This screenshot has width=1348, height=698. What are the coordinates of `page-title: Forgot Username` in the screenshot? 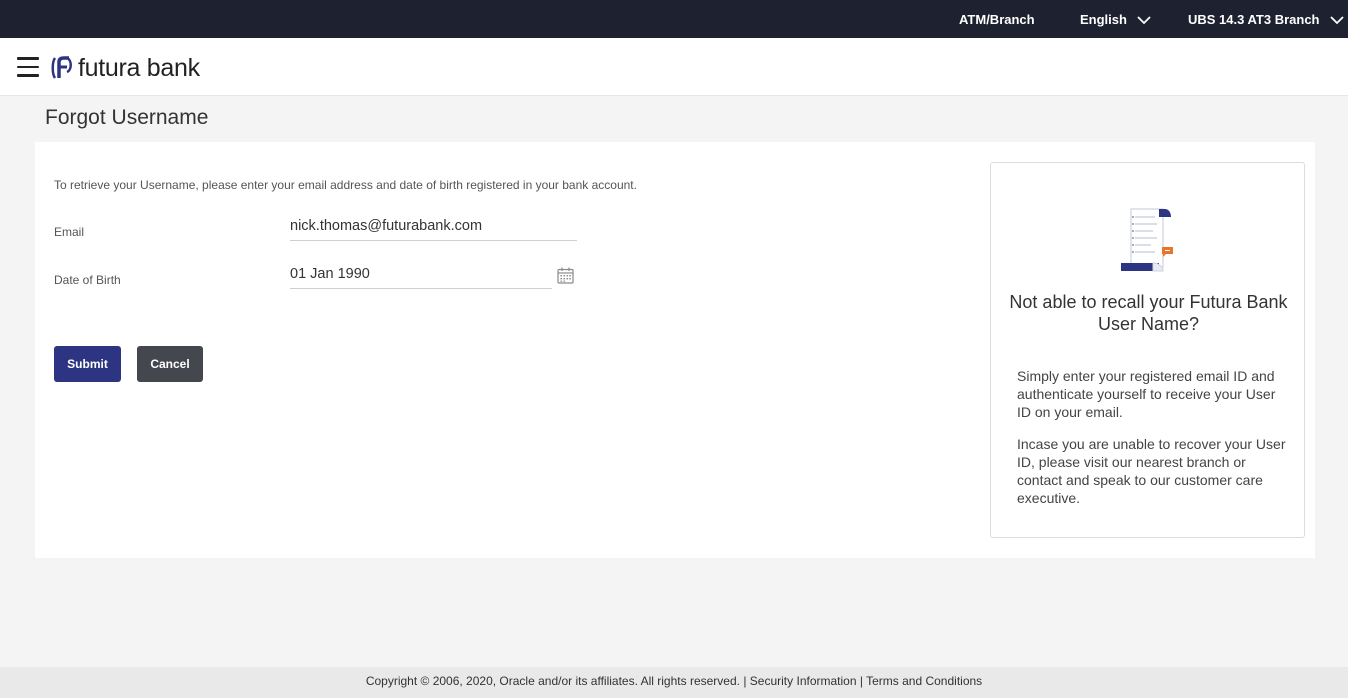 It's located at (127, 117).